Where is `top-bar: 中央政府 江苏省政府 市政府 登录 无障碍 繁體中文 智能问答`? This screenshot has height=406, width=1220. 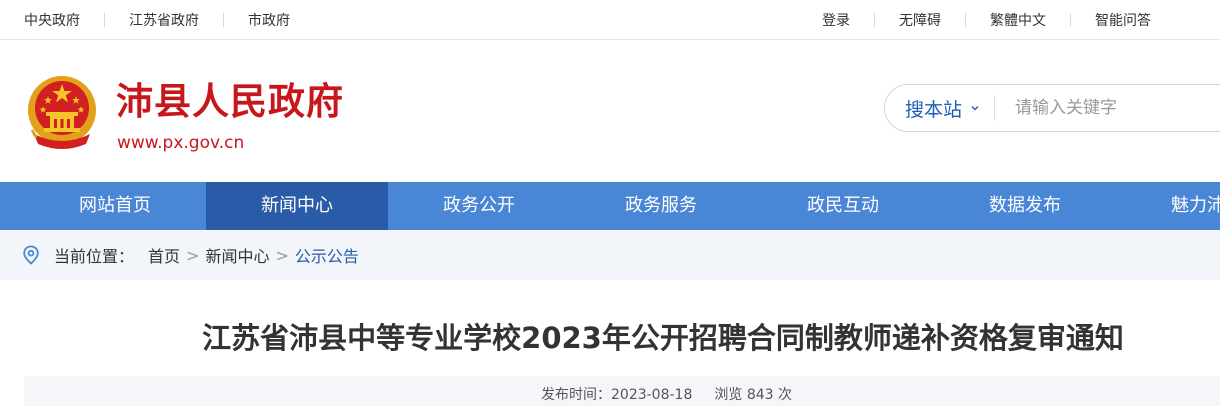
top-bar: 中央政府 江苏省政府 市政府 登录 无障碍 繁體中文 智能问答 is located at coordinates (610, 20).